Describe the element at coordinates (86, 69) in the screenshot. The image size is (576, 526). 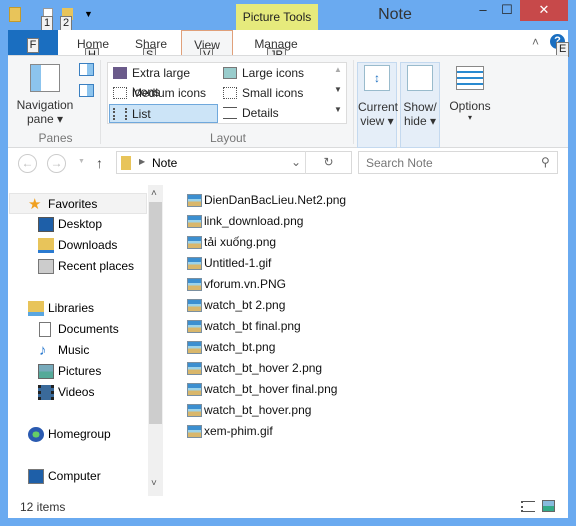
I see `preview-pane-icon` at that location.